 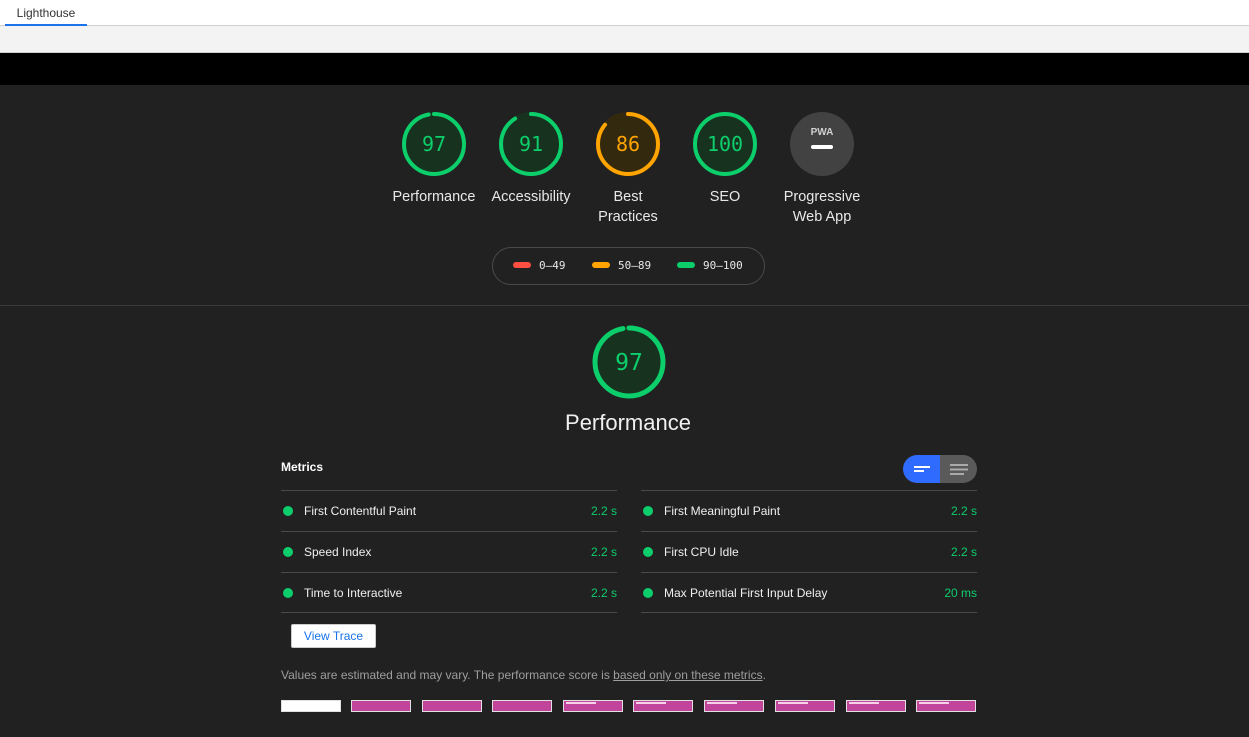 I want to click on performance-large-gauge: 97, so click(x=629, y=362).